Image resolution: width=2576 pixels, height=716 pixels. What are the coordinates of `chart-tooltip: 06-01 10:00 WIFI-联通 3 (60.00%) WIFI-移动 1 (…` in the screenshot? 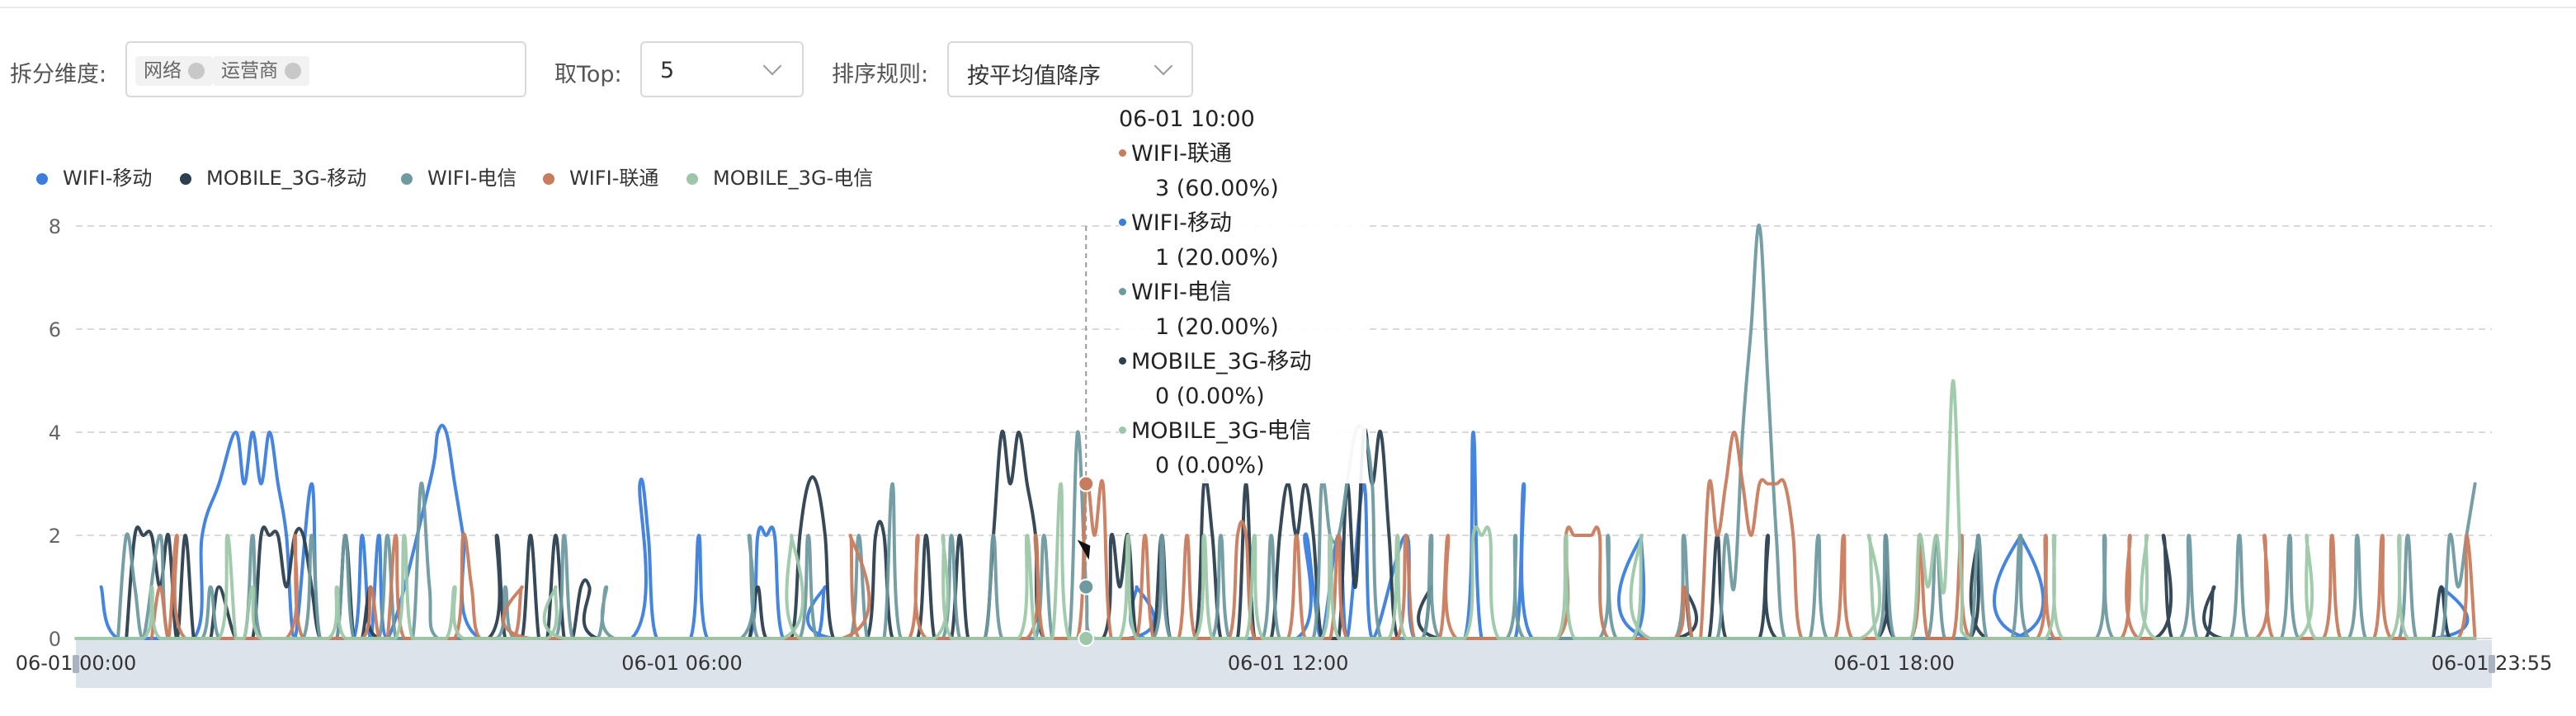 It's located at (1242, 292).